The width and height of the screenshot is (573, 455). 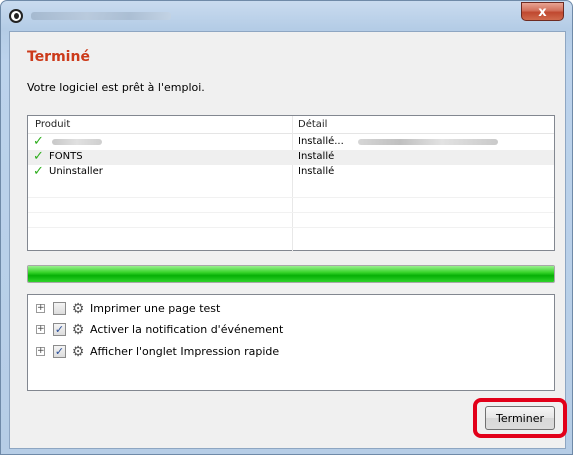 What do you see at coordinates (101, 16) in the screenshot?
I see `window-title-blurred` at bounding box center [101, 16].